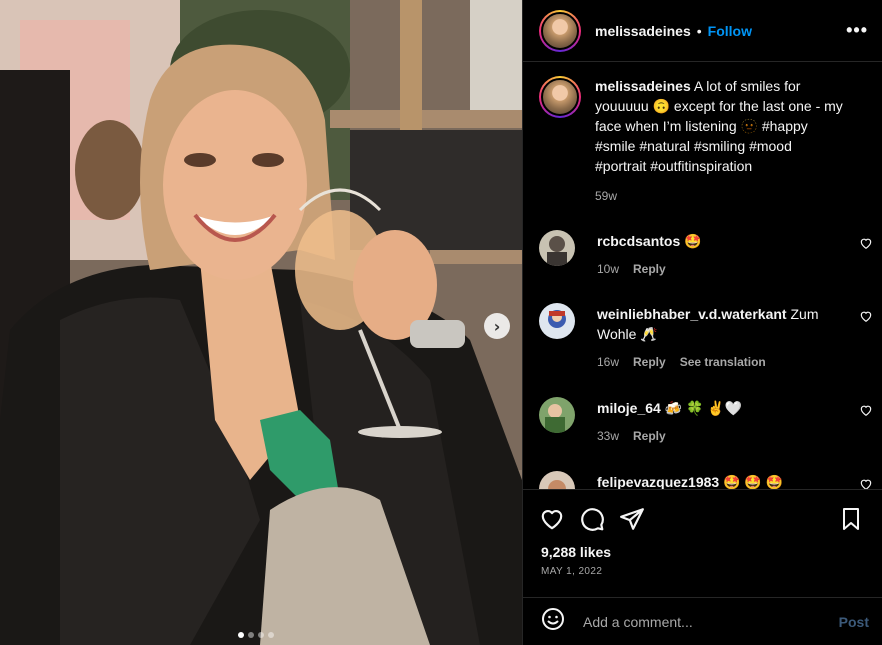 The image size is (882, 645). What do you see at coordinates (691, 241) in the screenshot?
I see `comment-text: 🤩` at bounding box center [691, 241].